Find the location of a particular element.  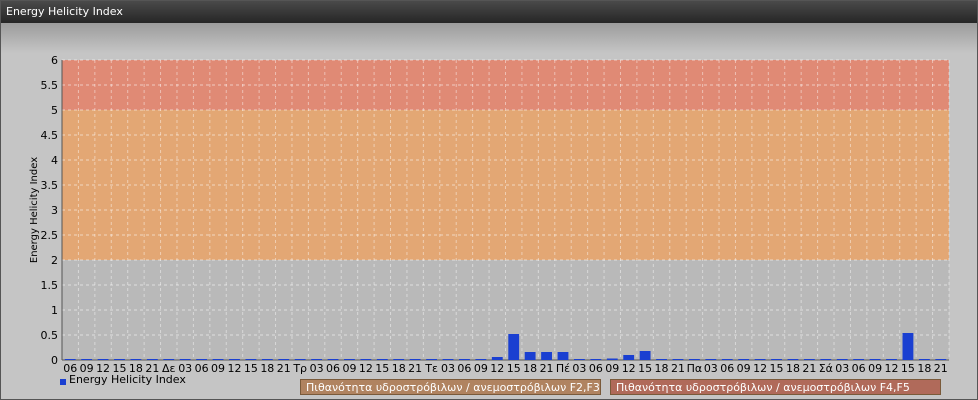

y-tick-label: 3.5 is located at coordinates (50, 185).